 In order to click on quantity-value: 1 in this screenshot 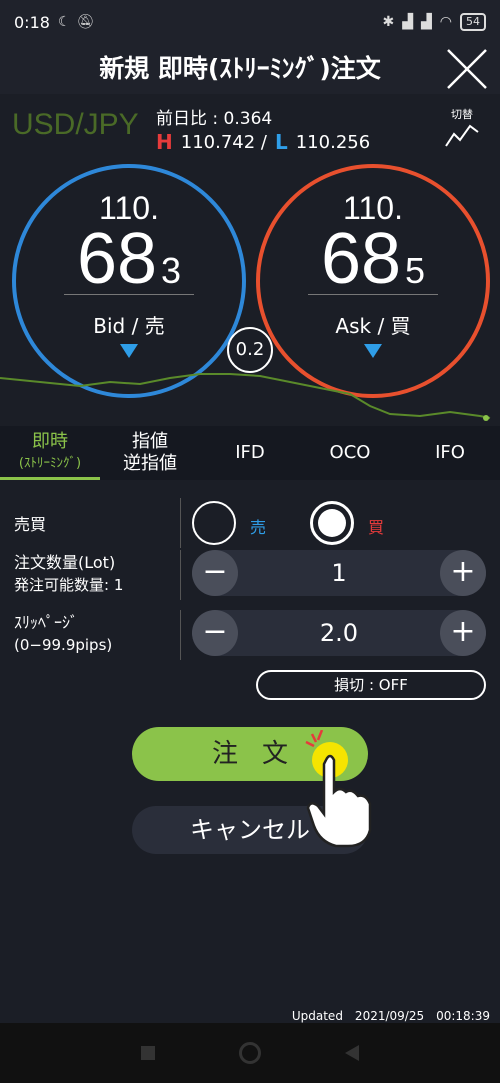, I will do `click(339, 573)`.